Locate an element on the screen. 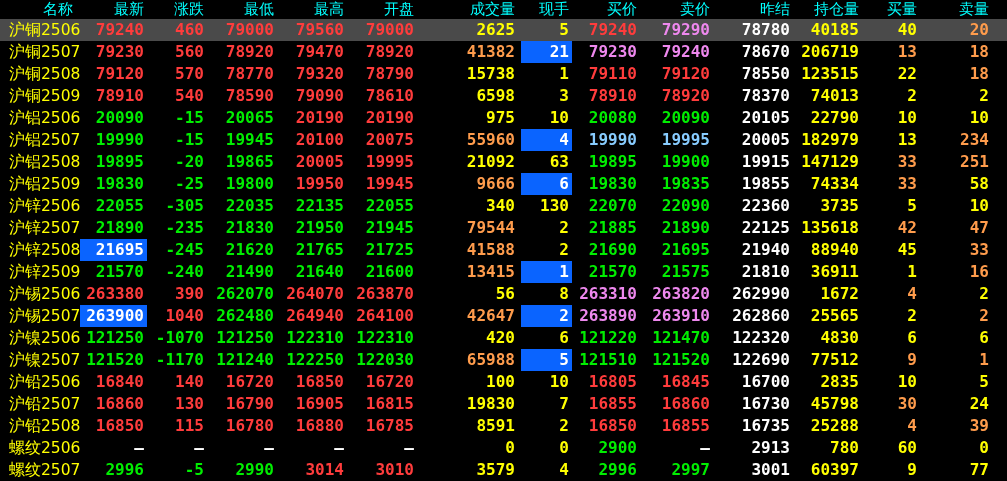 This screenshot has height=481, width=1007. table-cell: 60397 is located at coordinates (834, 469).